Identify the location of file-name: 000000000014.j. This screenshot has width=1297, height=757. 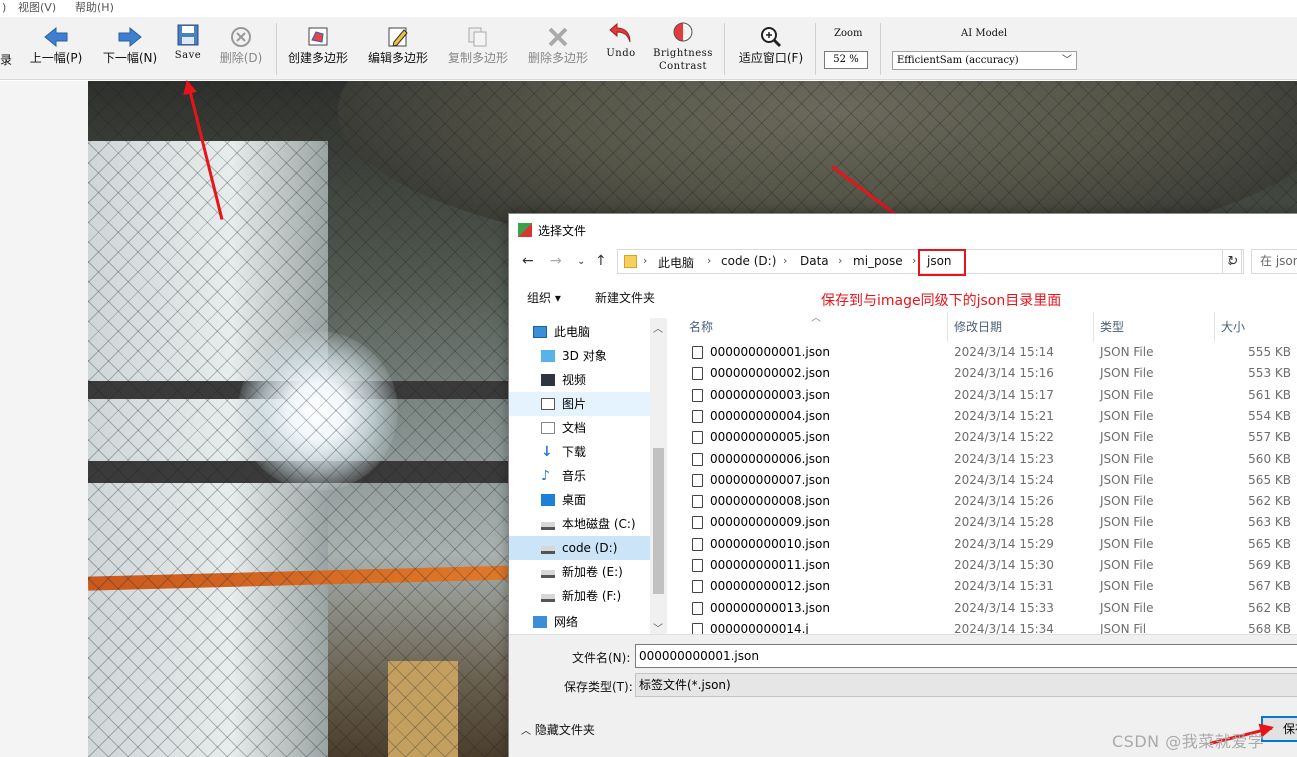
(759, 627).